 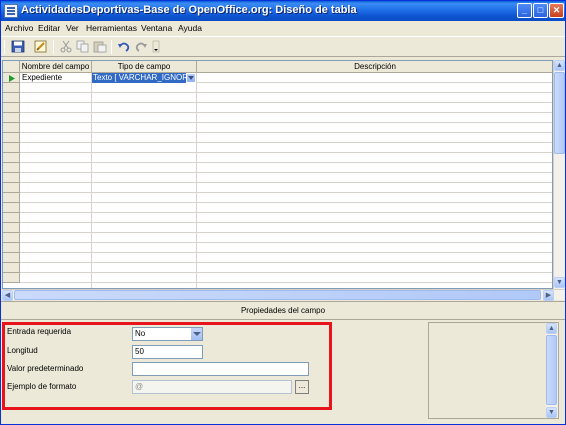 What do you see at coordinates (45, 368) in the screenshot?
I see `valor-predeterminado-label: Valor predeterminado` at bounding box center [45, 368].